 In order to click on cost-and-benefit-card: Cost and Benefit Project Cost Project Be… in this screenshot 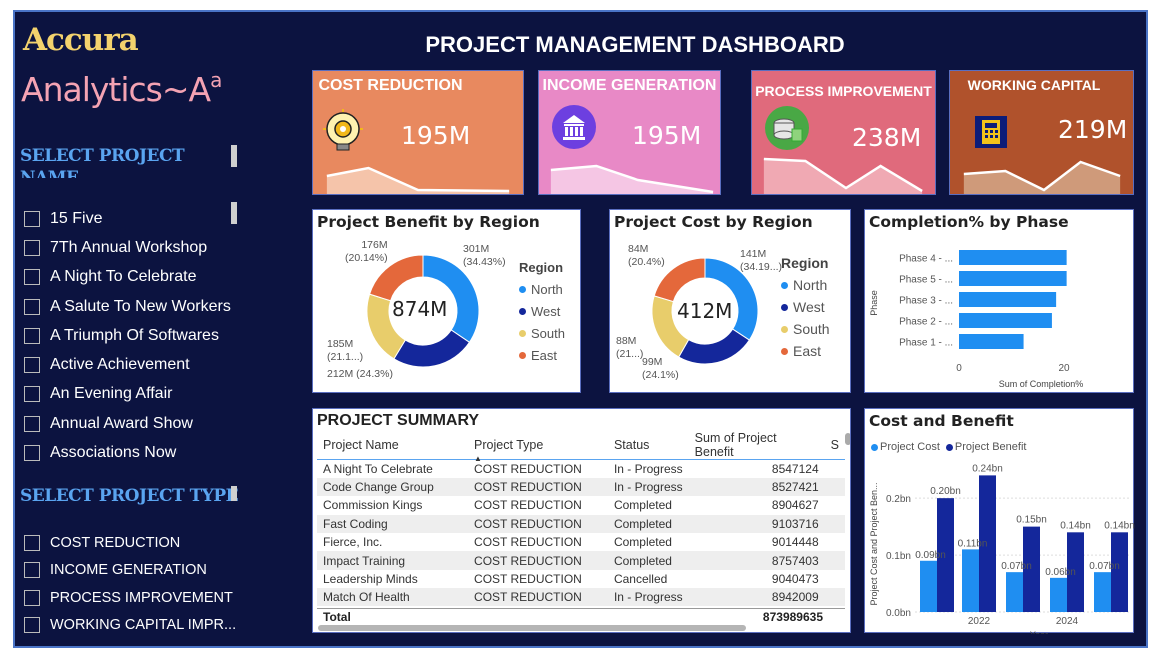, I will do `click(999, 521)`.